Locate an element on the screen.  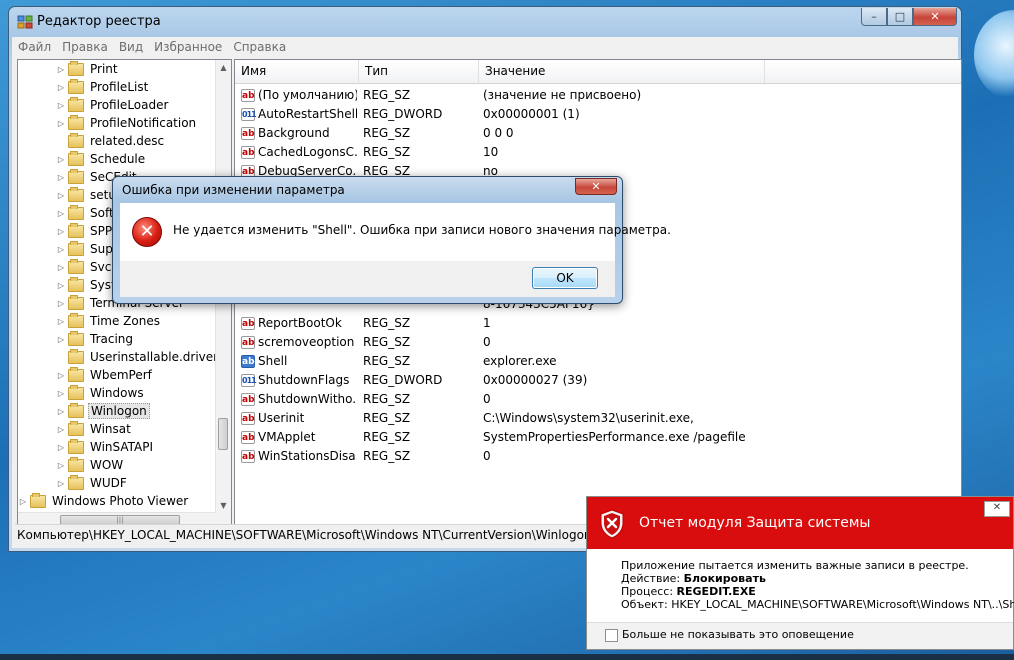
title-bar: Редактор реестра – □ ✕ is located at coordinates (485, 22).